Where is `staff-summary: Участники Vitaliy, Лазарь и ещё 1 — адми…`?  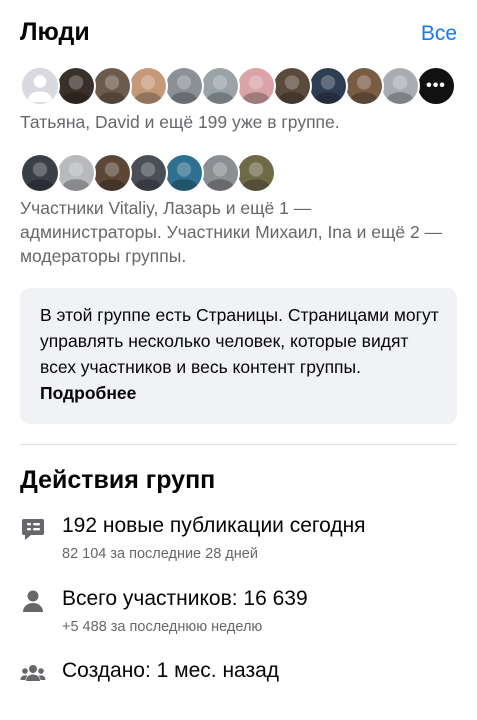 staff-summary: Участники Vitaliy, Лазарь и ещё 1 — адми… is located at coordinates (231, 232).